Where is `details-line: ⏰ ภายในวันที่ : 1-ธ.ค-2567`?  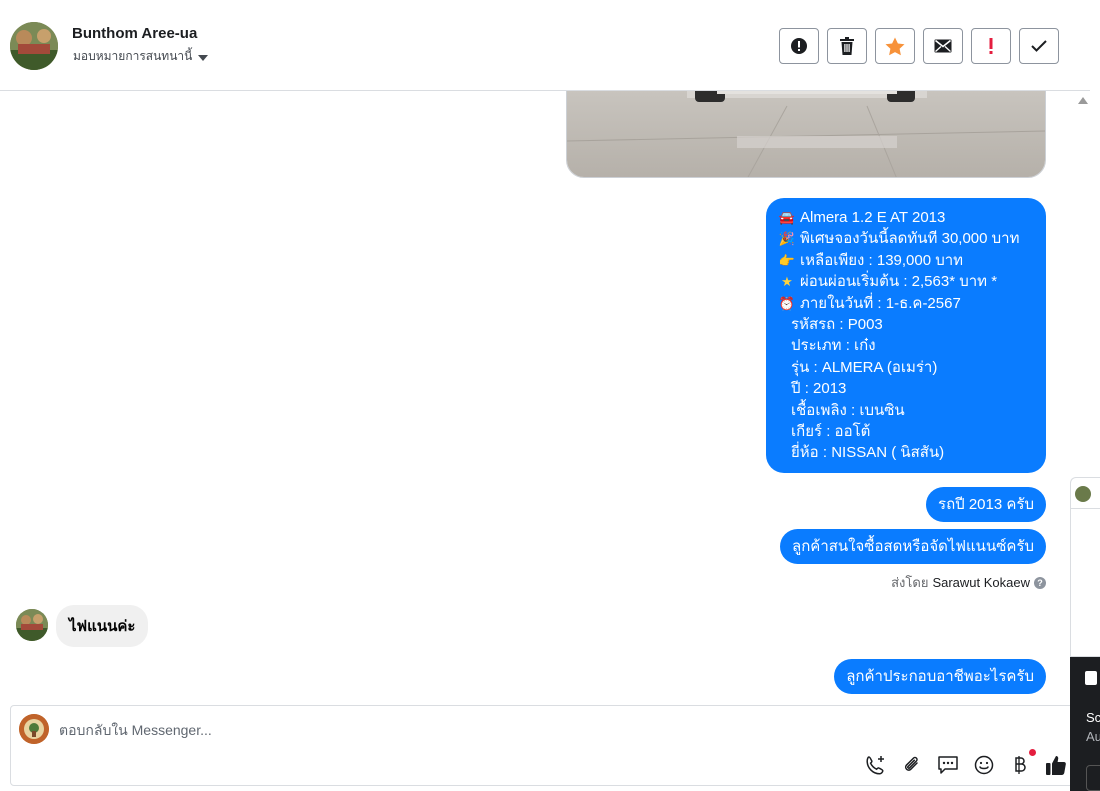
details-line: ⏰ ภายในวันที่ : 1-ธ.ค-2567 is located at coordinates (906, 303).